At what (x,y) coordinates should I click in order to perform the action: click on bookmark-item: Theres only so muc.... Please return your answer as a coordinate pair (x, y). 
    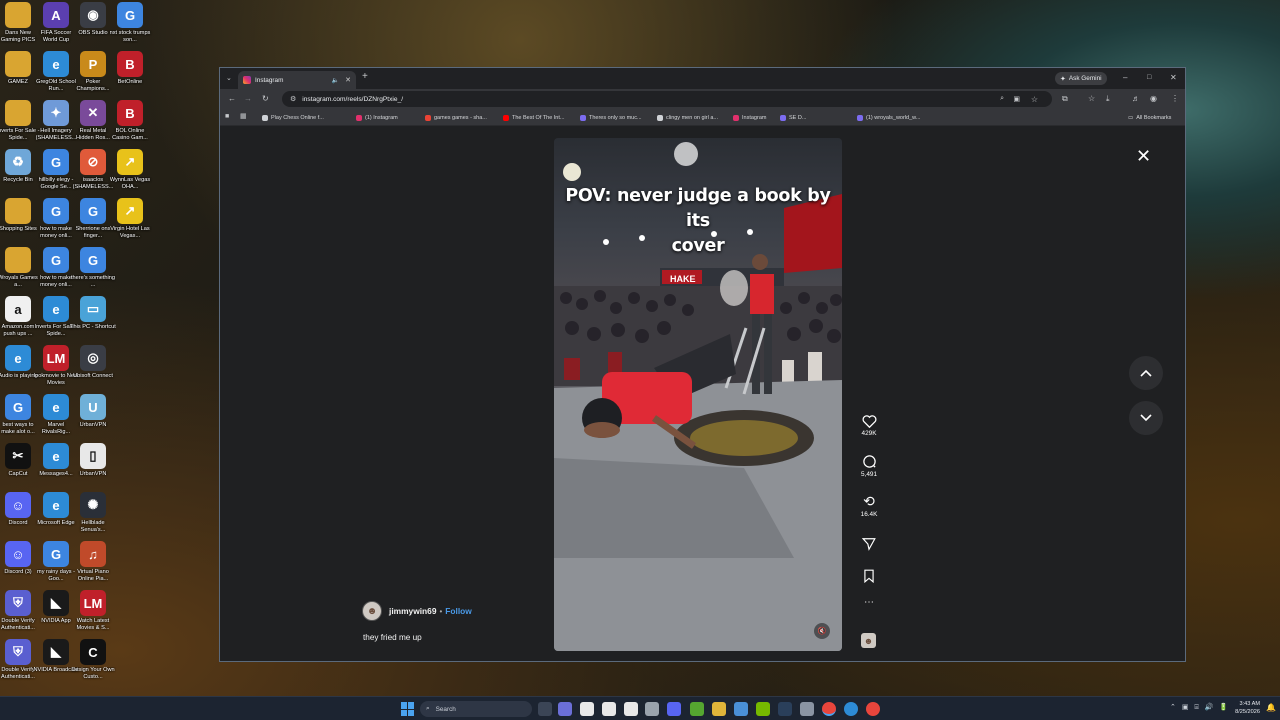
    Looking at the image, I should click on (611, 118).